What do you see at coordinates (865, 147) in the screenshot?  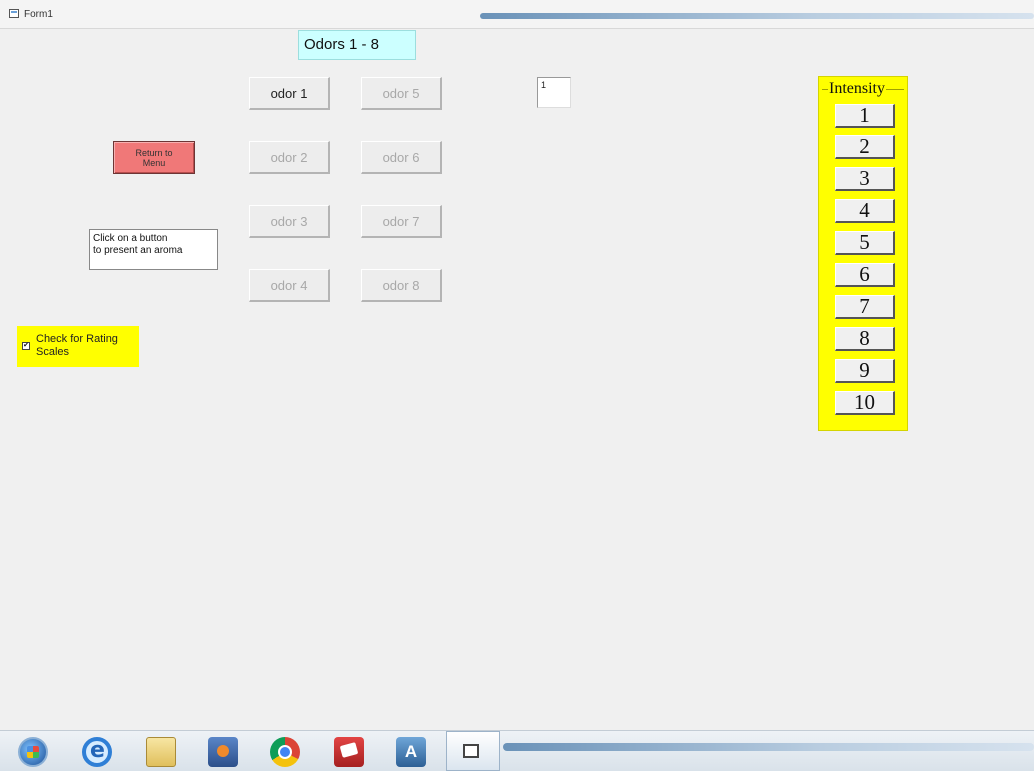 I see `intensity-2-button: 2` at bounding box center [865, 147].